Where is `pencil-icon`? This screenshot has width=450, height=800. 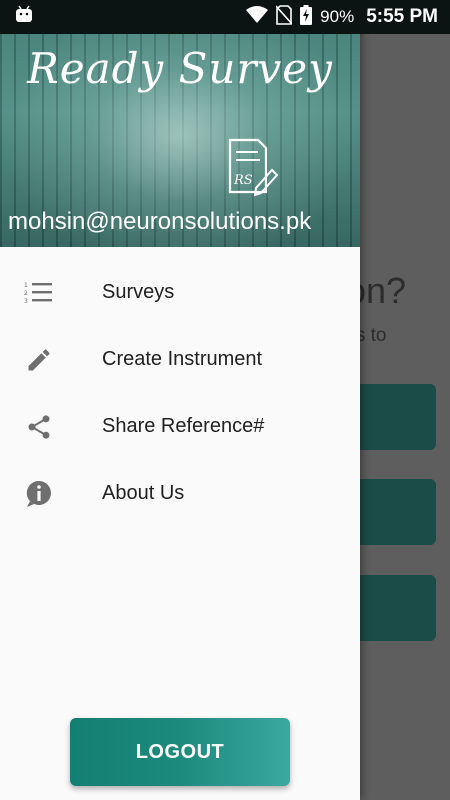
pencil-icon is located at coordinates (39, 360).